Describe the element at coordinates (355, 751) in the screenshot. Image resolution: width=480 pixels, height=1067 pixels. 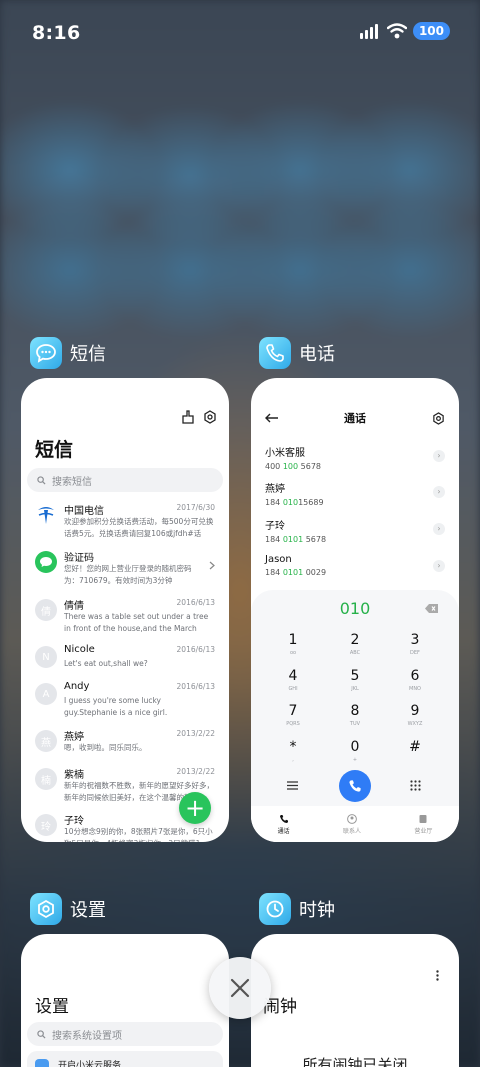
I see `dial-key-0: 0 +` at that location.